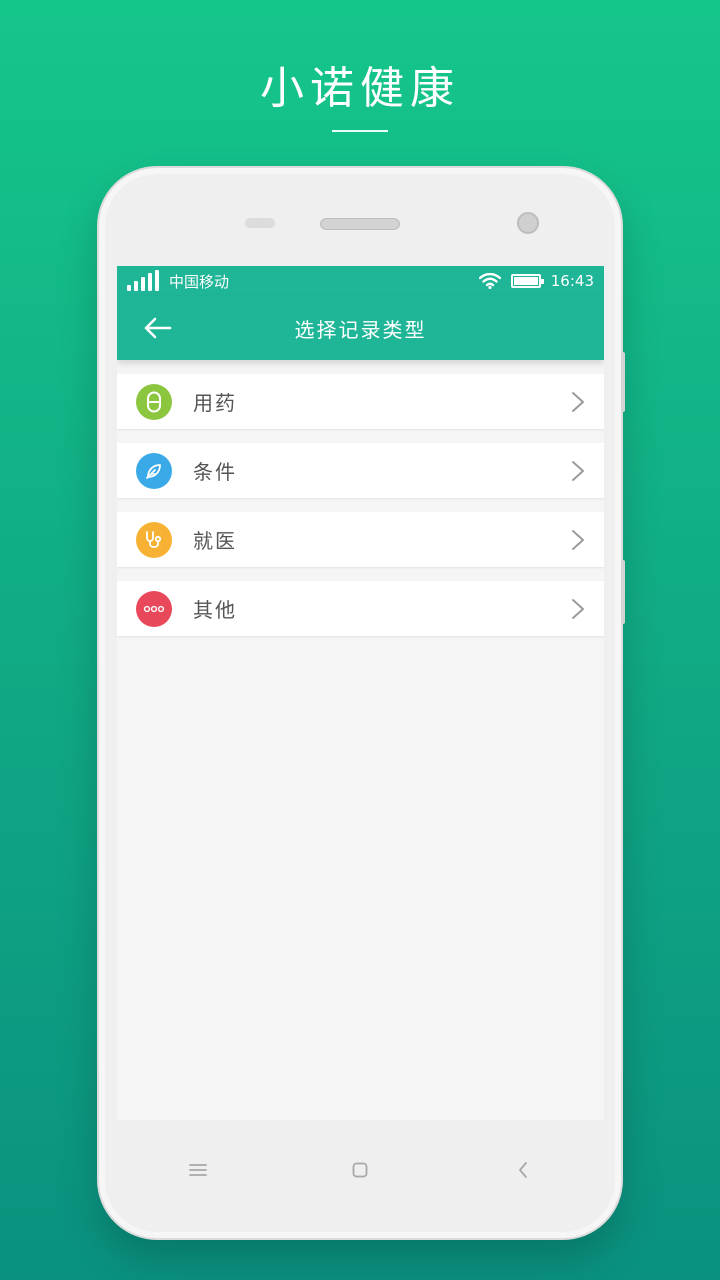 The image size is (720, 1280). Describe the element at coordinates (572, 281) in the screenshot. I see `status-time: 16:43` at that location.